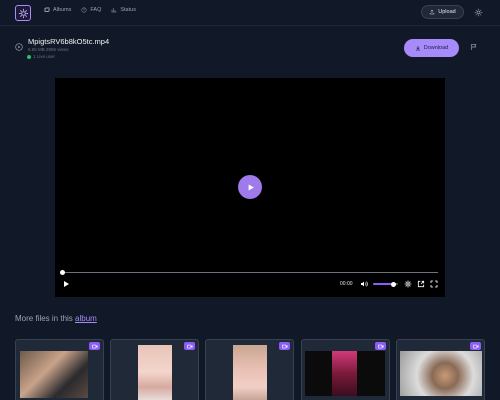  What do you see at coordinates (432, 12) in the screenshot?
I see `upload-icon` at bounding box center [432, 12].